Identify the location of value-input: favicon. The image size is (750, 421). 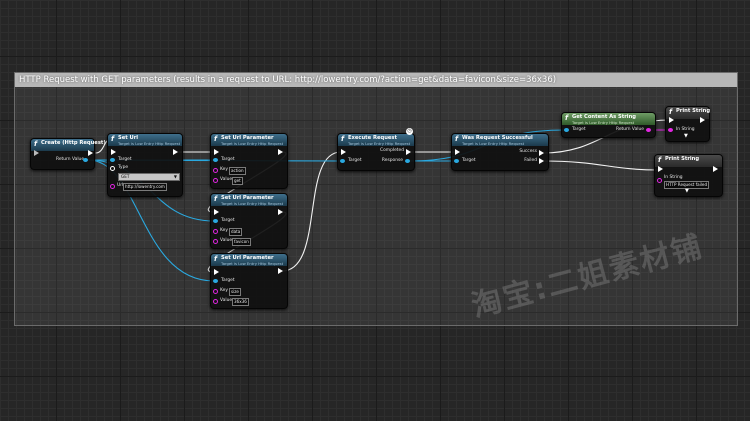
(241, 242).